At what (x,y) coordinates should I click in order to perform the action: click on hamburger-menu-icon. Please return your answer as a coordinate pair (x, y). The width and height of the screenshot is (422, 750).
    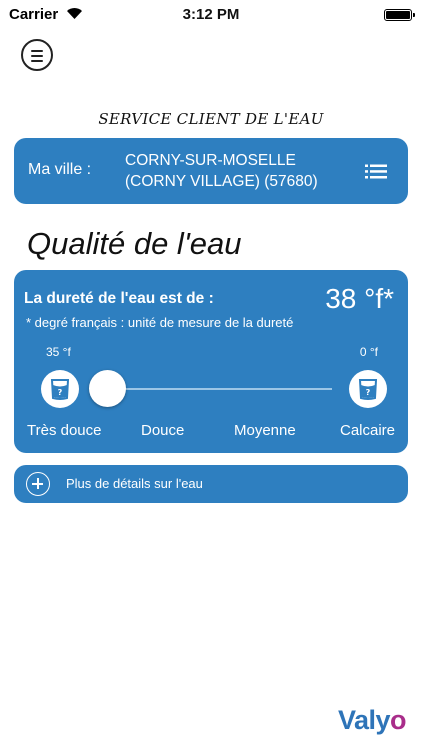
    Looking at the image, I should click on (37, 50).